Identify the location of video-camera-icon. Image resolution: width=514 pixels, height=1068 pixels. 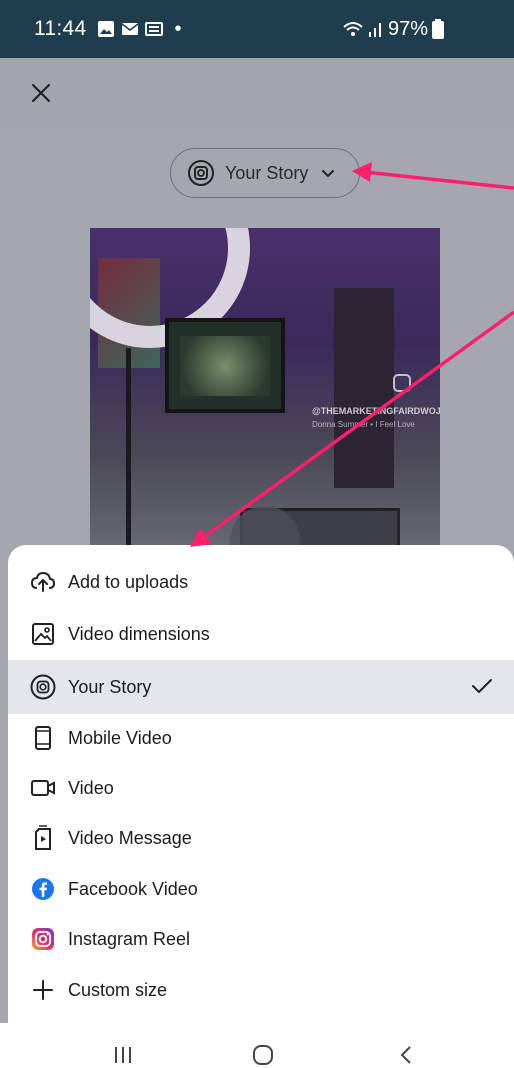
(43, 788).